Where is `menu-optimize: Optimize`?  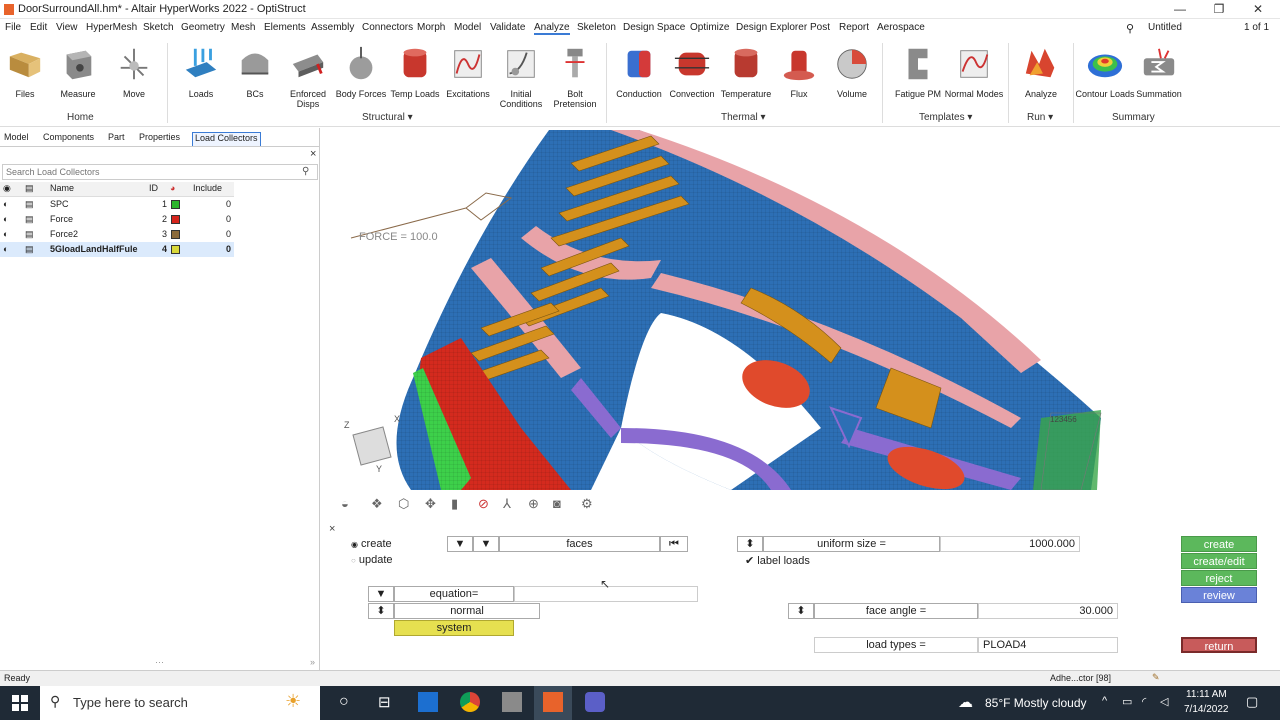 menu-optimize: Optimize is located at coordinates (709, 27).